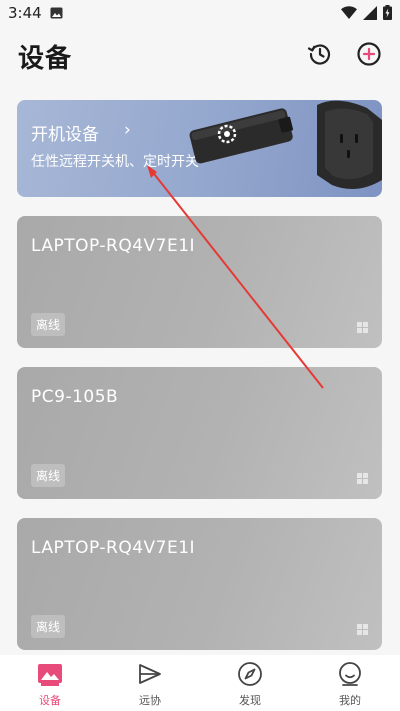 Image resolution: width=400 pixels, height=711 pixels. Describe the element at coordinates (50, 700) in the screenshot. I see `nav-label: 设备` at that location.